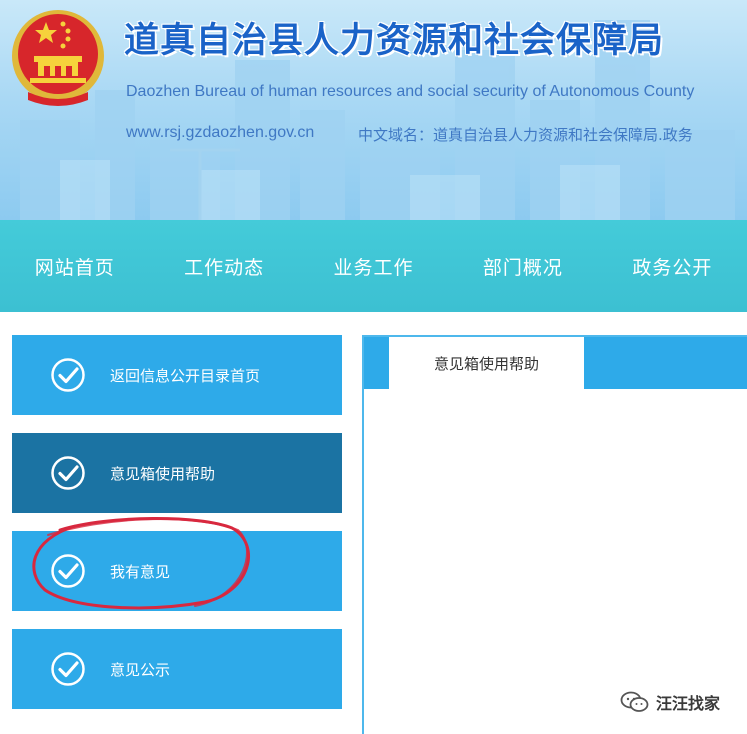 Image resolution: width=747 pixels, height=734 pixels. I want to click on site-title: 道真自治县人力资源和社会保障局, so click(394, 40).